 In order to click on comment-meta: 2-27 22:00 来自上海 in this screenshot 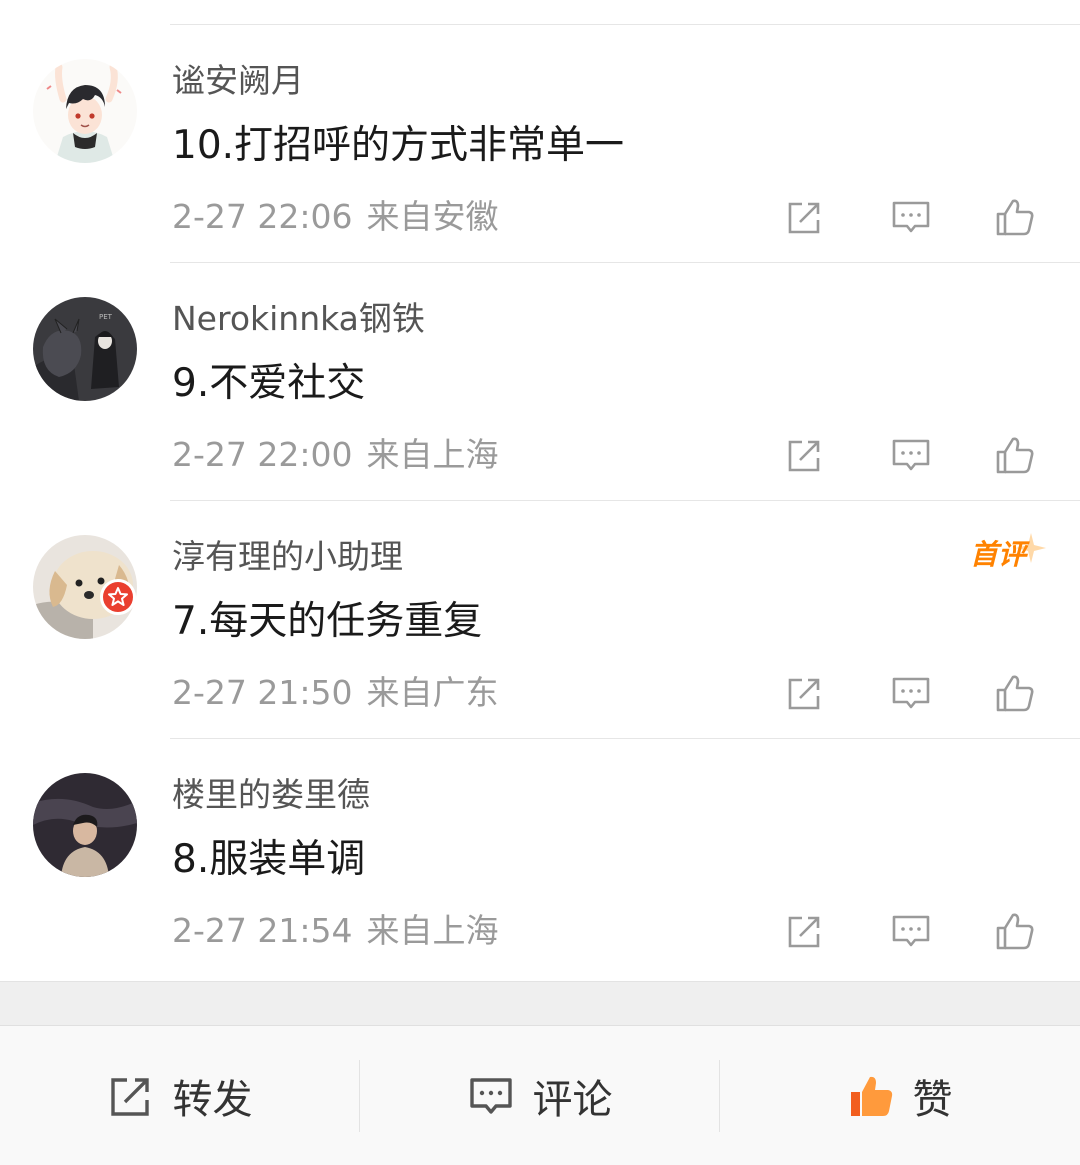, I will do `click(335, 455)`.